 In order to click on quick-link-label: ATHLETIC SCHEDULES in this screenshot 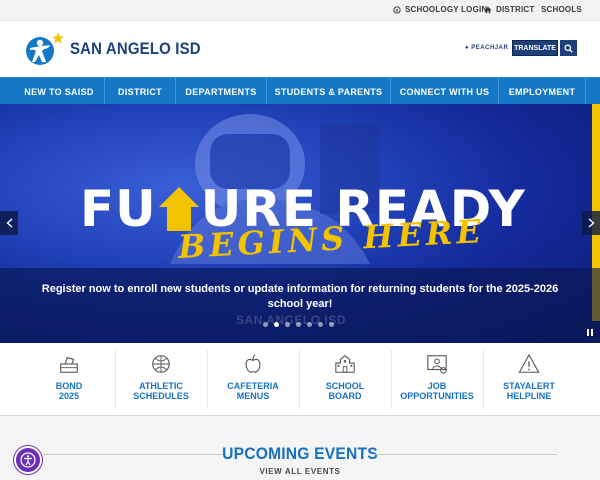, I will do `click(161, 391)`.